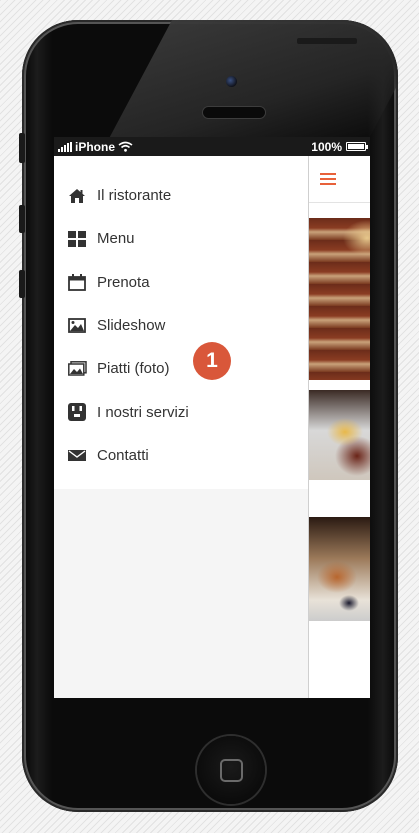  I want to click on carrier-label: iPhone, so click(95, 146).